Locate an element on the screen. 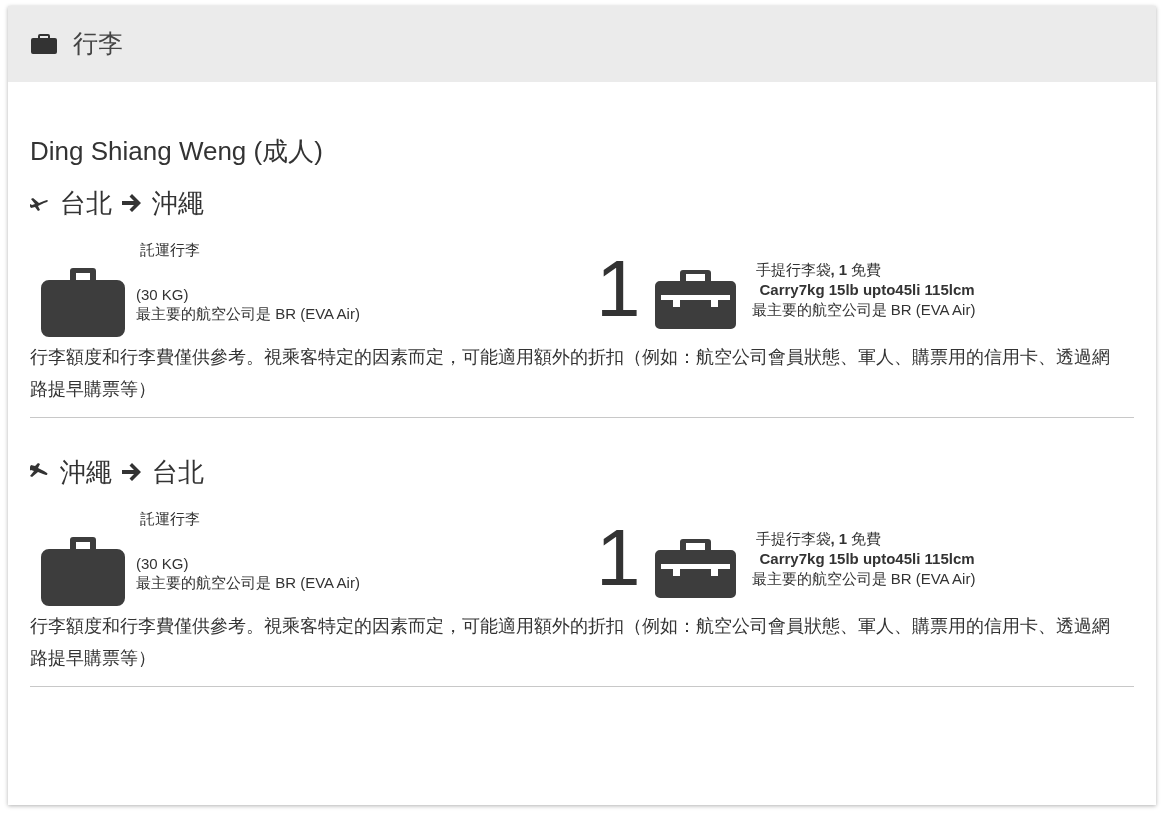 This screenshot has height=816, width=1164. destination-city: 沖繩 is located at coordinates (178, 203).